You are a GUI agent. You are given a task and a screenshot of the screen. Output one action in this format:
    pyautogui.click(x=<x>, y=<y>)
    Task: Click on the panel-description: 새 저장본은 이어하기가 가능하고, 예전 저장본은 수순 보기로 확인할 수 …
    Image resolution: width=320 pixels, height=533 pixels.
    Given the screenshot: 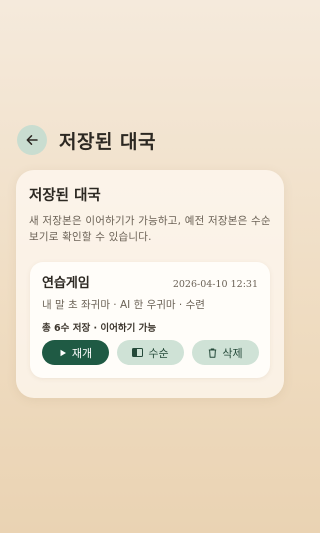 What is the action you would take?
    pyautogui.click(x=150, y=229)
    